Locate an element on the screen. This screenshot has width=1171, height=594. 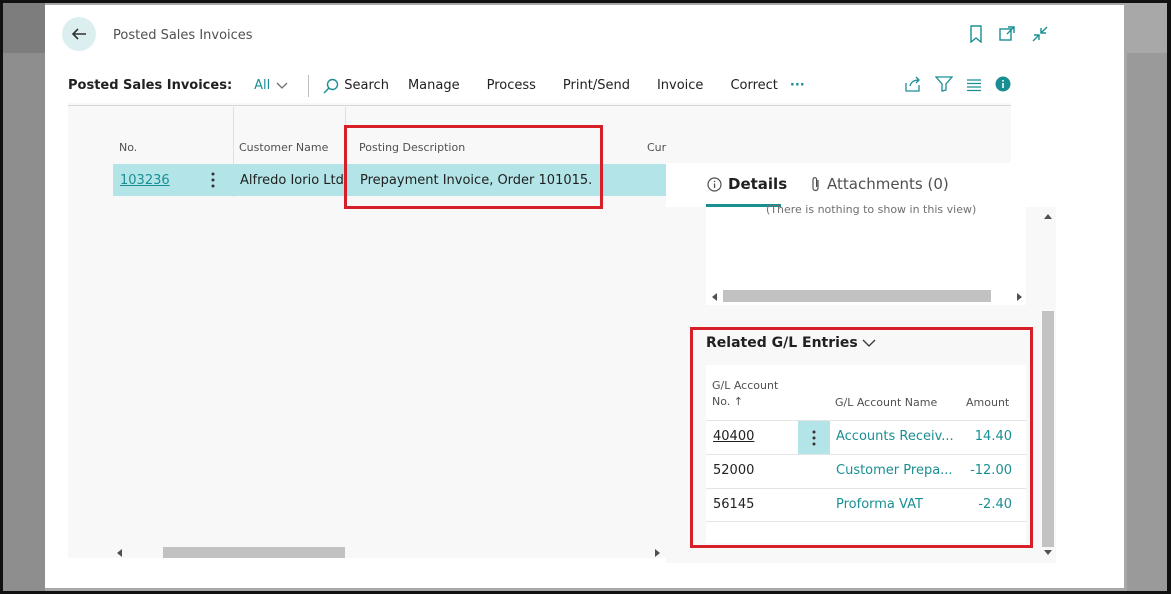
search-button: Search is located at coordinates (356, 86).